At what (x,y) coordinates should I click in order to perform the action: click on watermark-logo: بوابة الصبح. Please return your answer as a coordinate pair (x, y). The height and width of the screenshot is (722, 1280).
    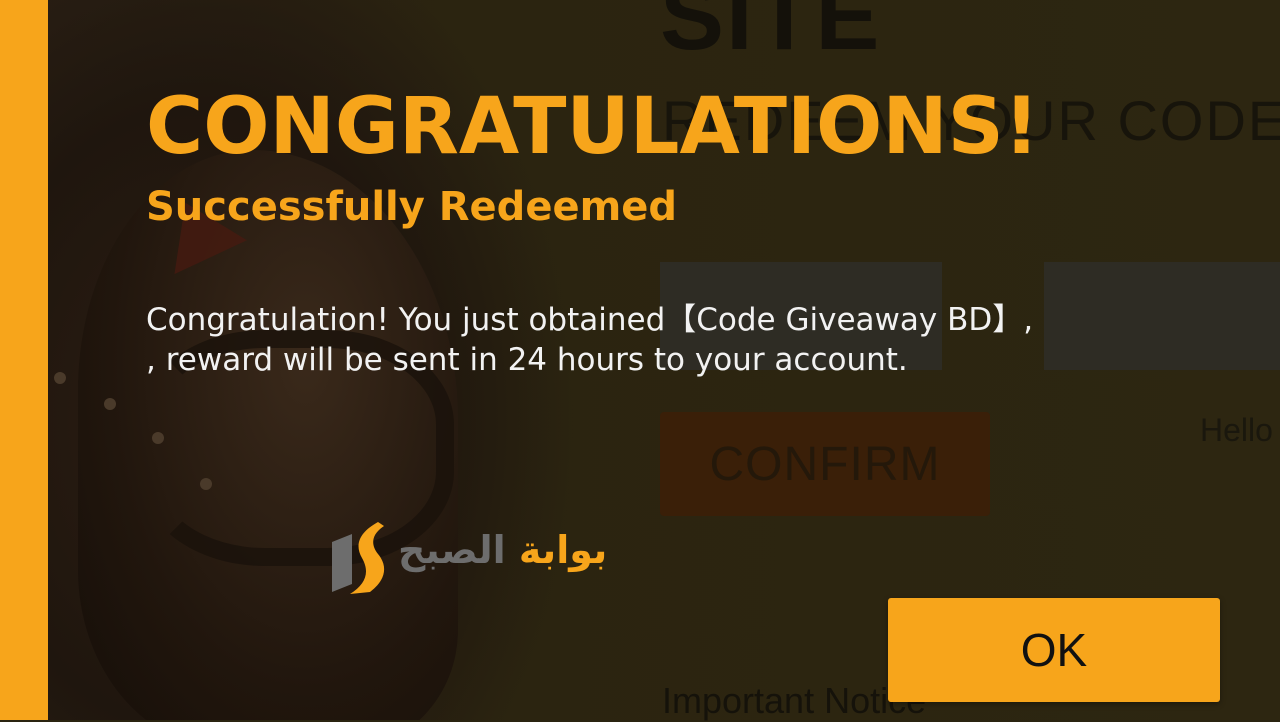
    Looking at the image, I should click on (491, 559).